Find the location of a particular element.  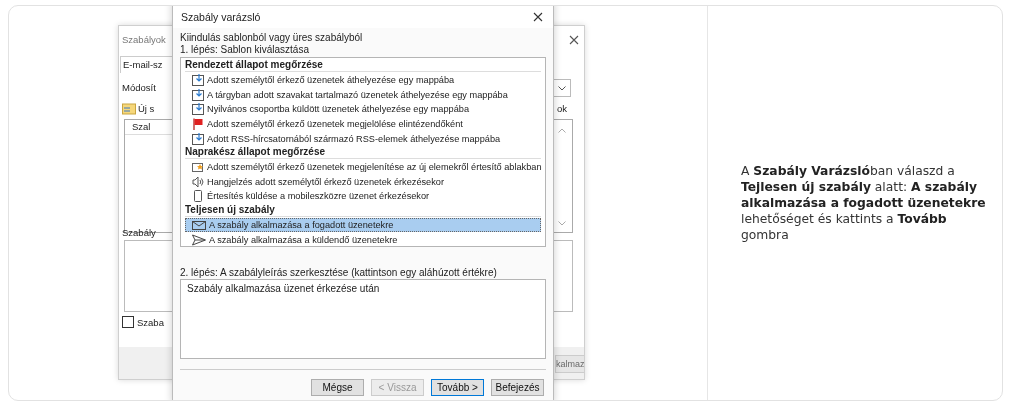

dialog-button: Tovább > is located at coordinates (457, 387).